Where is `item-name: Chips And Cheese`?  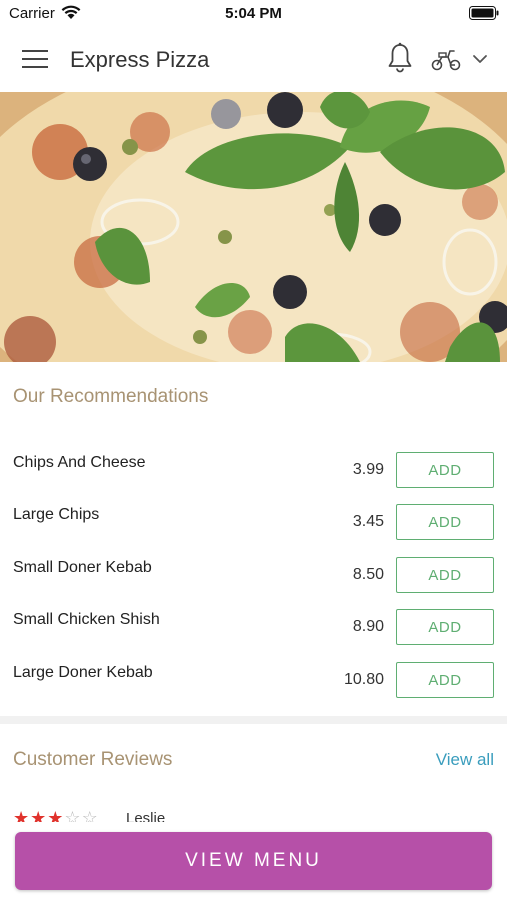
item-name: Chips And Cheese is located at coordinates (79, 462).